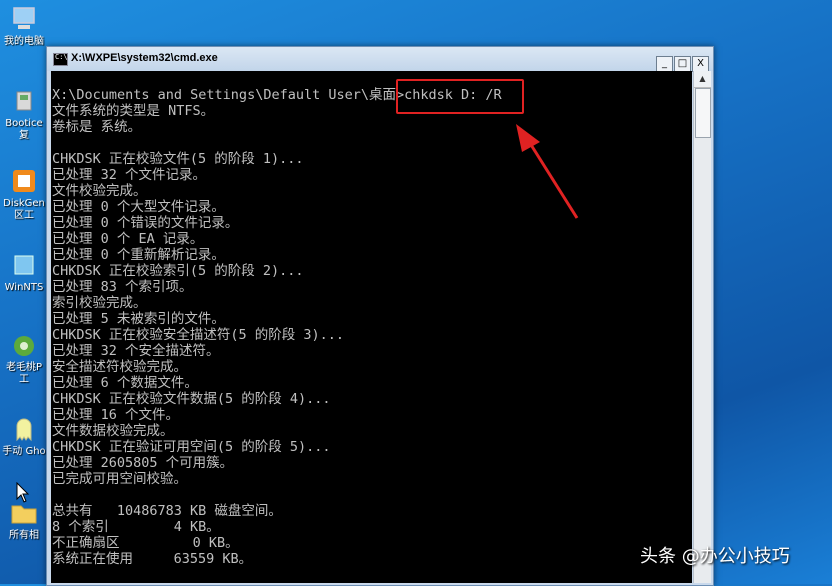 The image size is (832, 586). I want to click on desktop-icon-bootice: Bootice 复, so click(24, 117).